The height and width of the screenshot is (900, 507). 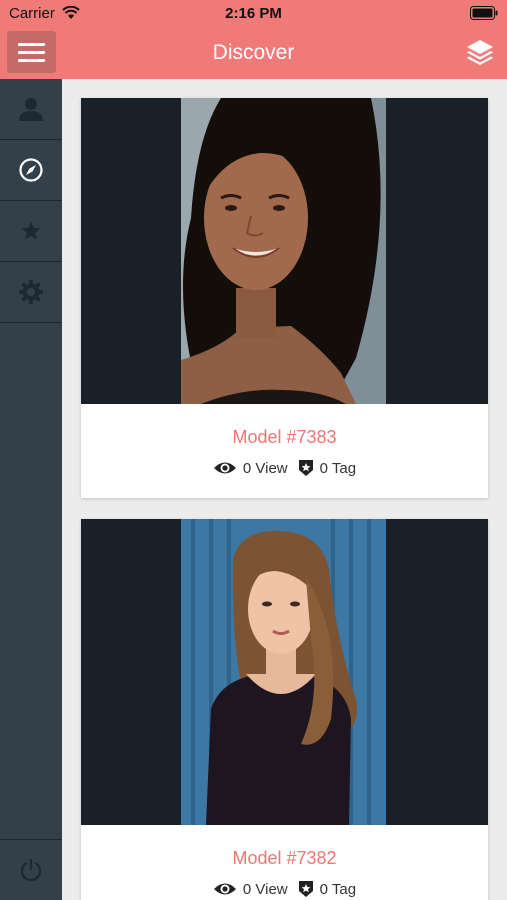 I want to click on status-time: 2:16 PM, so click(x=253, y=13).